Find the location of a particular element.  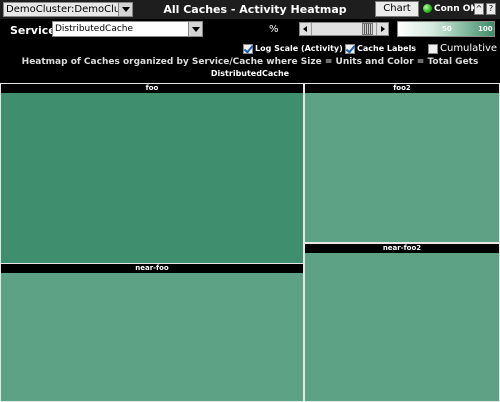

cache-labels-checkbox is located at coordinates (350, 49).